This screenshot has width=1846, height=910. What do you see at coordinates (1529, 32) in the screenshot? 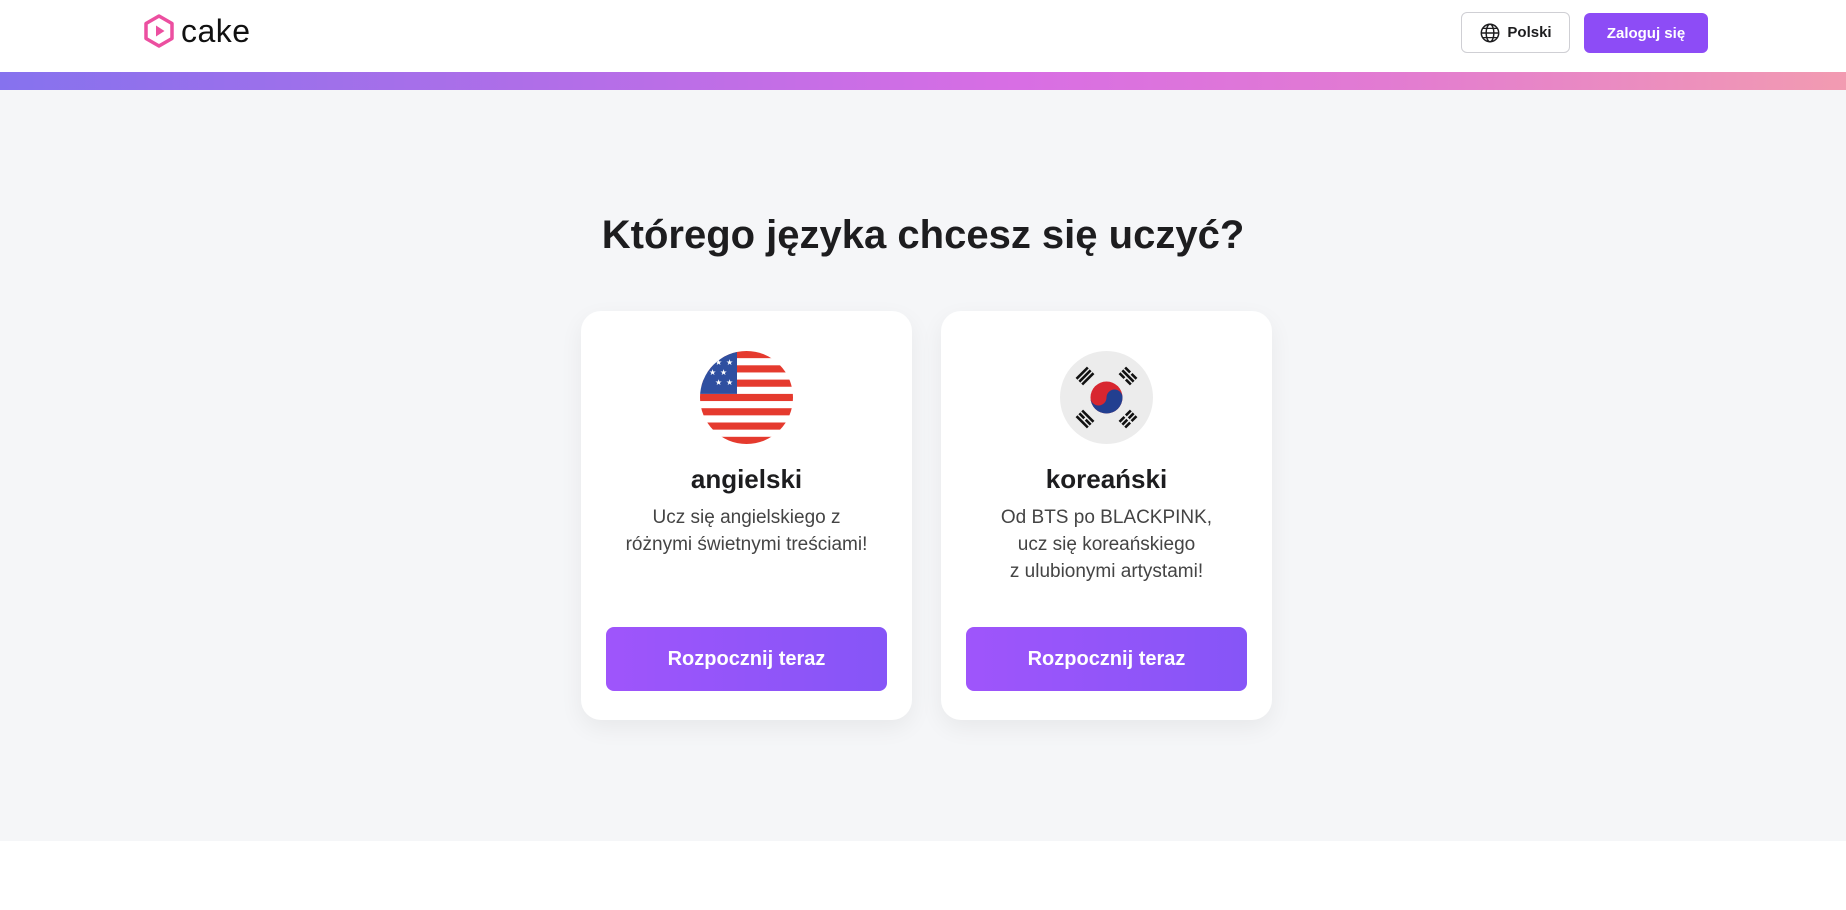
I see `language-label: Polski` at bounding box center [1529, 32].